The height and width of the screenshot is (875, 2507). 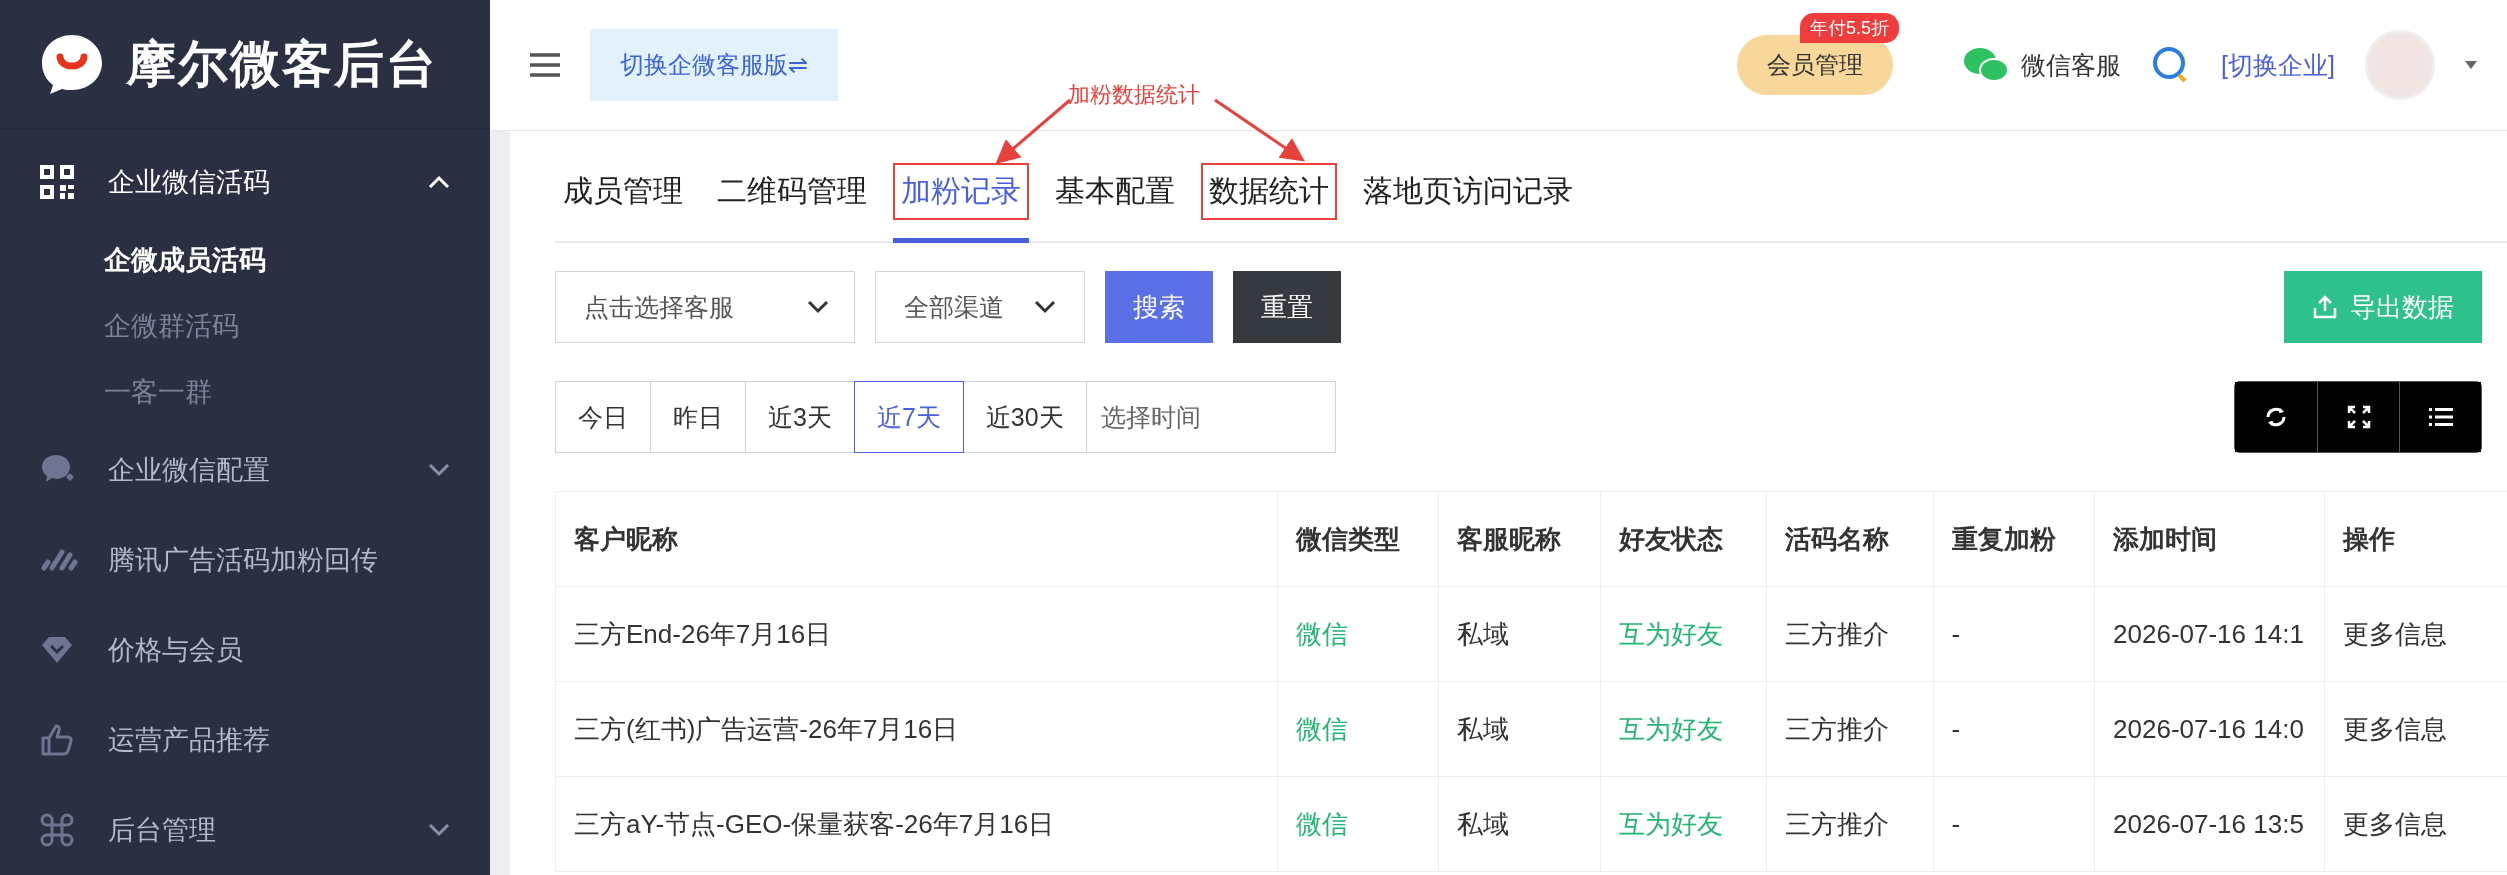 I want to click on column-header: 活码名称, so click(x=1850, y=539).